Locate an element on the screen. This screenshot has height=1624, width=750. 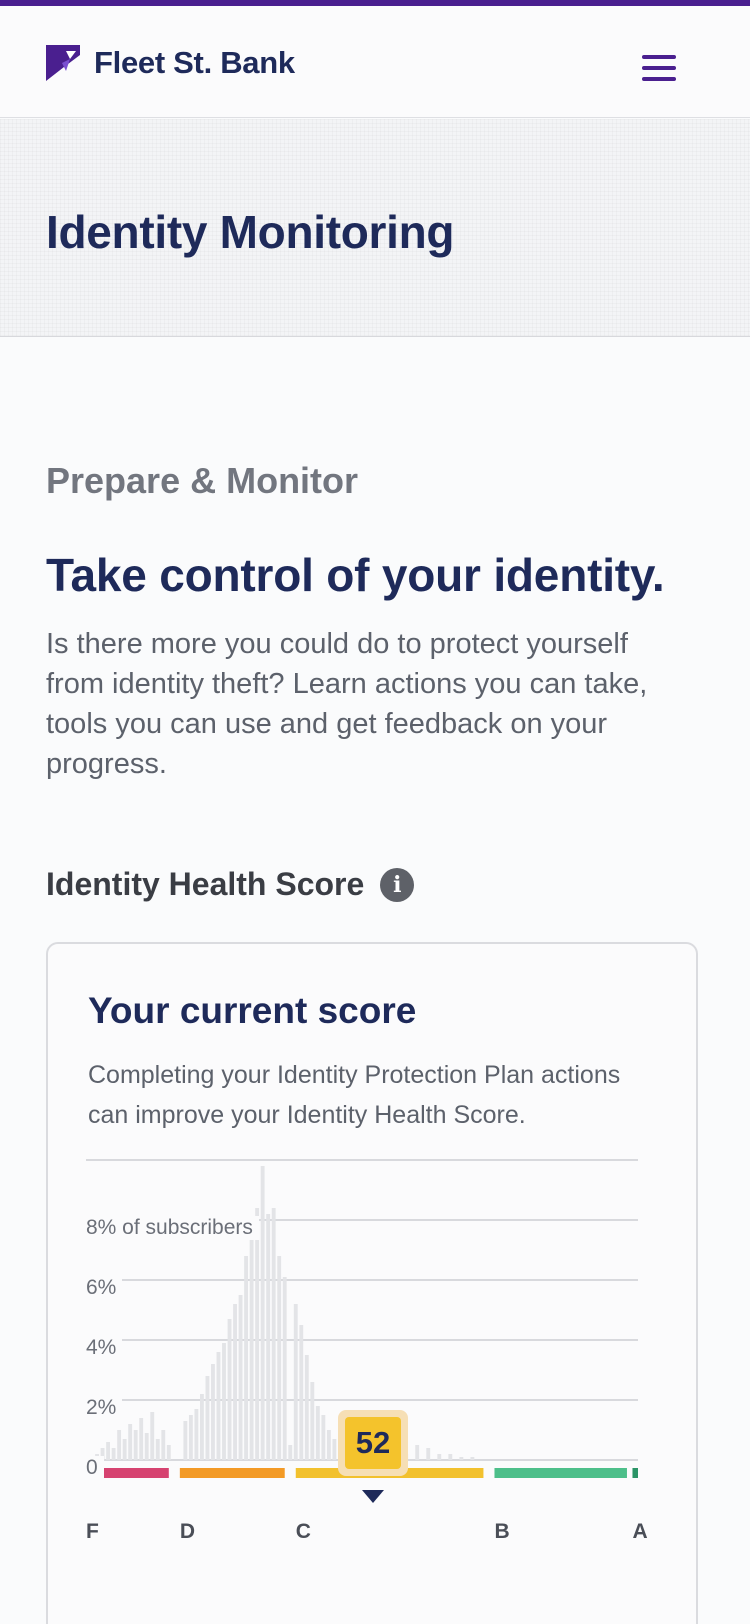
info-icon: i is located at coordinates (397, 884).